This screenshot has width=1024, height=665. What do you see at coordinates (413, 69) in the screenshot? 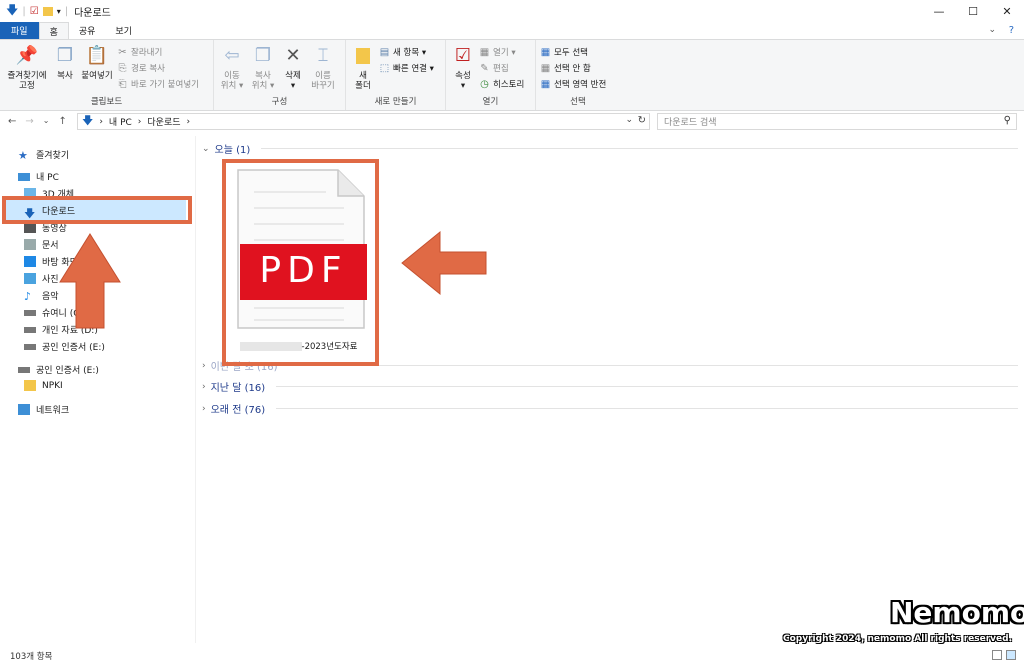
I see `easy-access-label: 빠른 연결 ▾` at bounding box center [413, 69].